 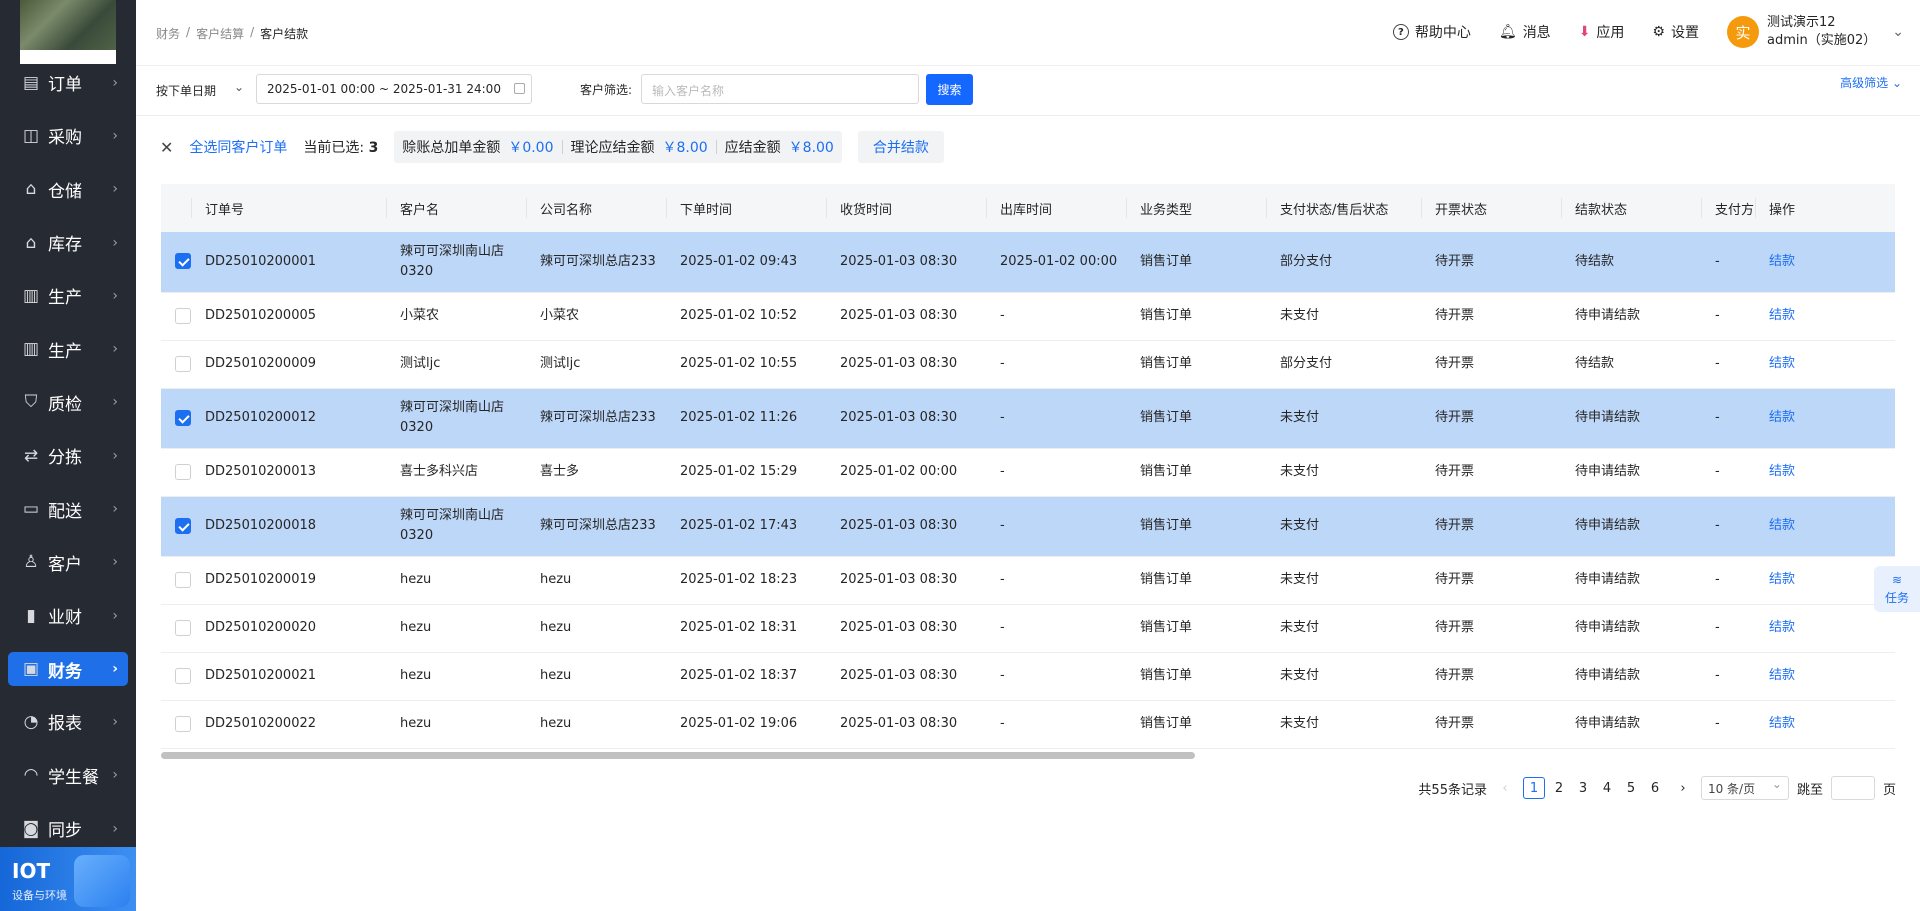 What do you see at coordinates (68, 295) in the screenshot?
I see `sidebar-item-4: ▥ 生产 ›` at bounding box center [68, 295].